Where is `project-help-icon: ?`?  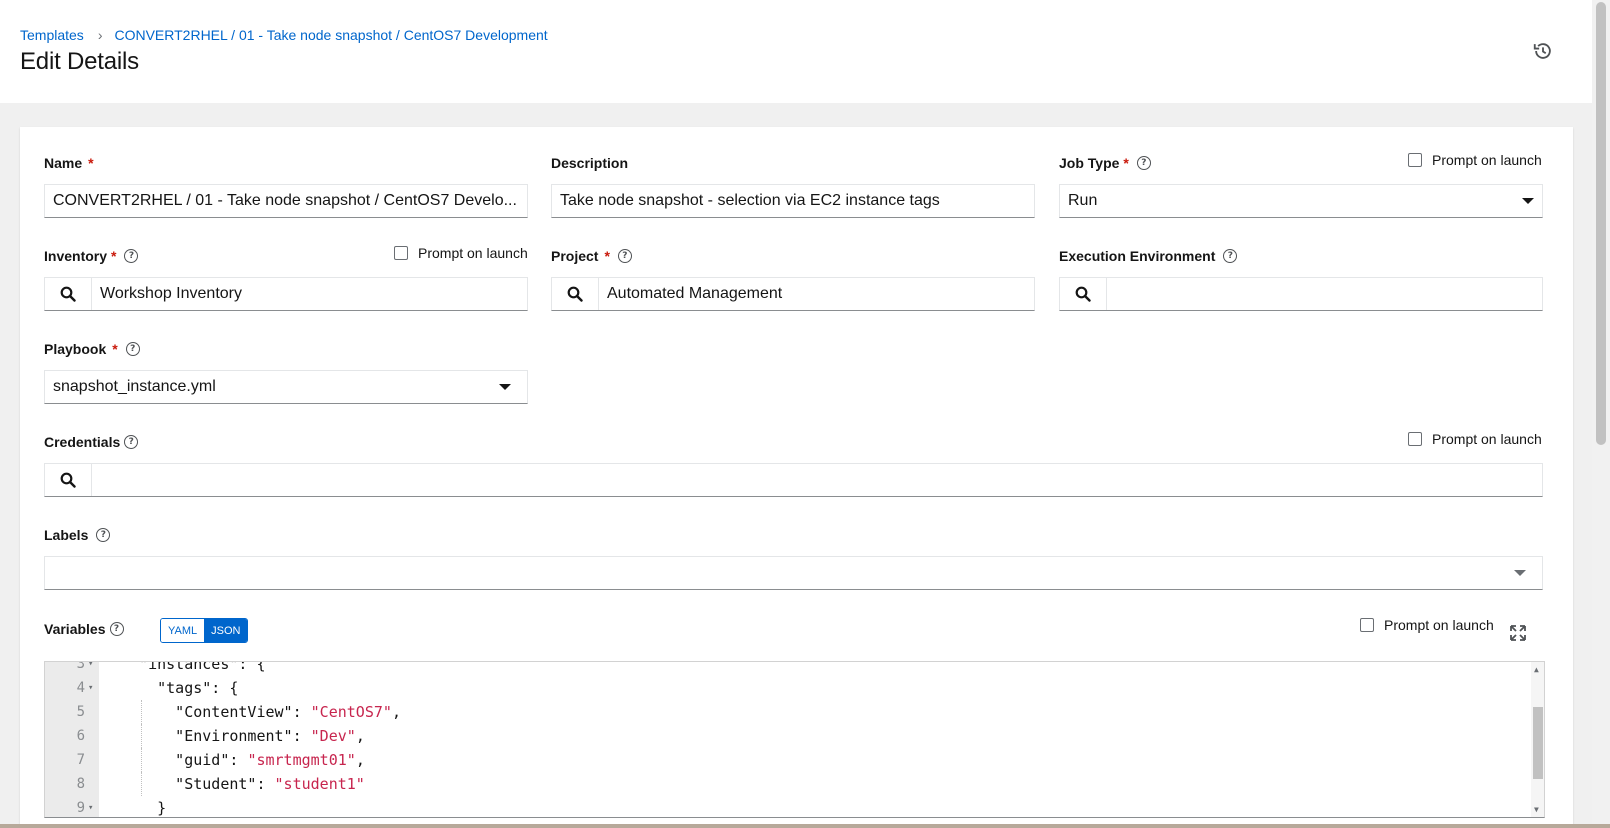 project-help-icon: ? is located at coordinates (624, 256).